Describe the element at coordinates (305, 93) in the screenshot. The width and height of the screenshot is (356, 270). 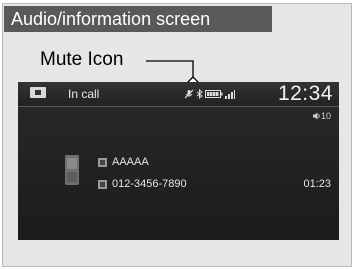
I see `clock: 12:34` at that location.